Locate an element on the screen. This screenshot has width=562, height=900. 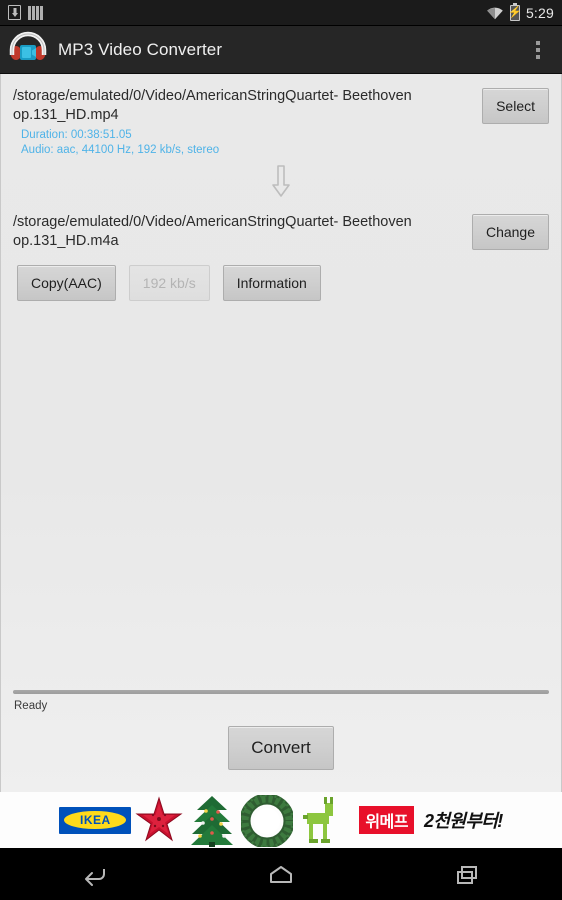
status-bar-clock: 5:29 is located at coordinates (539, 12).